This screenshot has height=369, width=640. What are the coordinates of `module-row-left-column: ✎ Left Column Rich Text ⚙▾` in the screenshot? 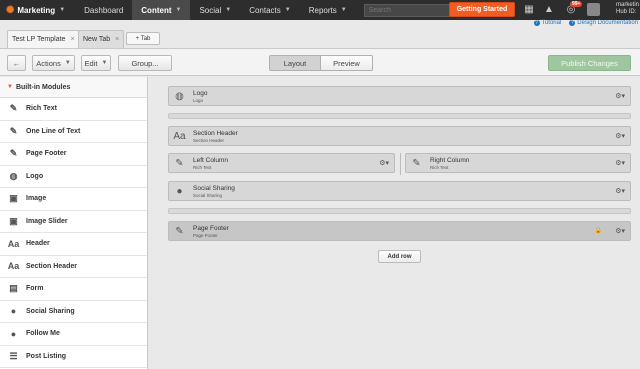 It's located at (281, 163).